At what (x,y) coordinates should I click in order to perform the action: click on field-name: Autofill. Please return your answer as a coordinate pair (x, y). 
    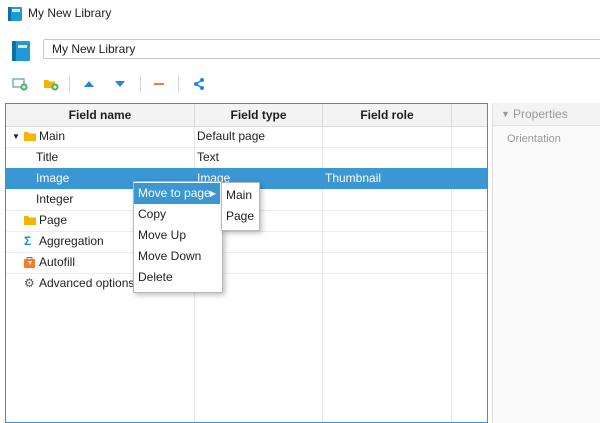
    Looking at the image, I should click on (57, 262).